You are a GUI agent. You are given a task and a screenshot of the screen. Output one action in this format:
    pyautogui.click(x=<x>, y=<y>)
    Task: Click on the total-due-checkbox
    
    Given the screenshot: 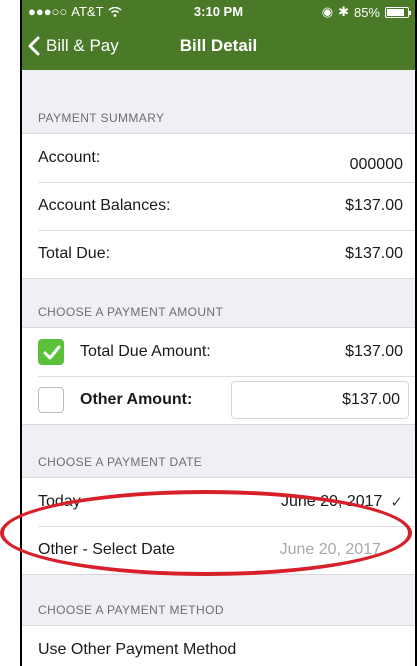 What is the action you would take?
    pyautogui.click(x=51, y=352)
    